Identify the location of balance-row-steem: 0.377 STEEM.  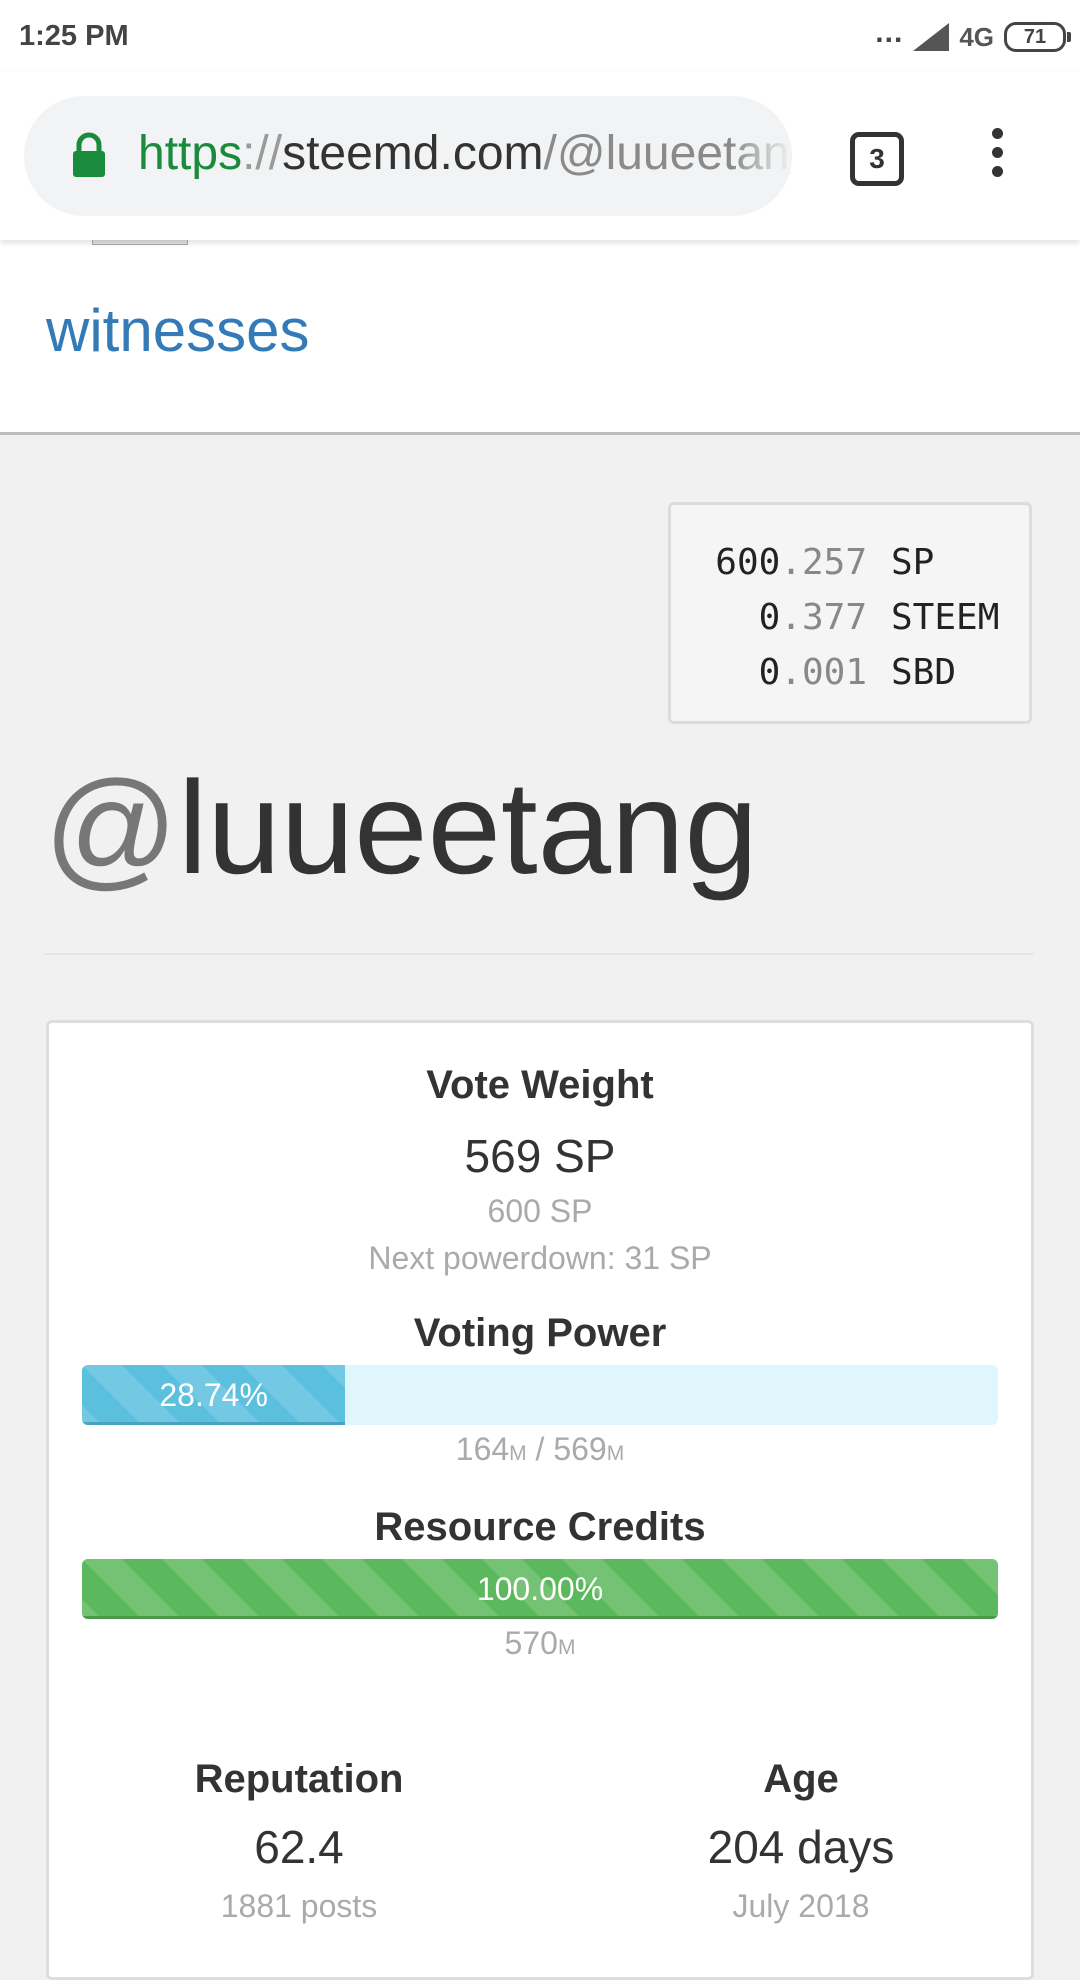
(850, 617).